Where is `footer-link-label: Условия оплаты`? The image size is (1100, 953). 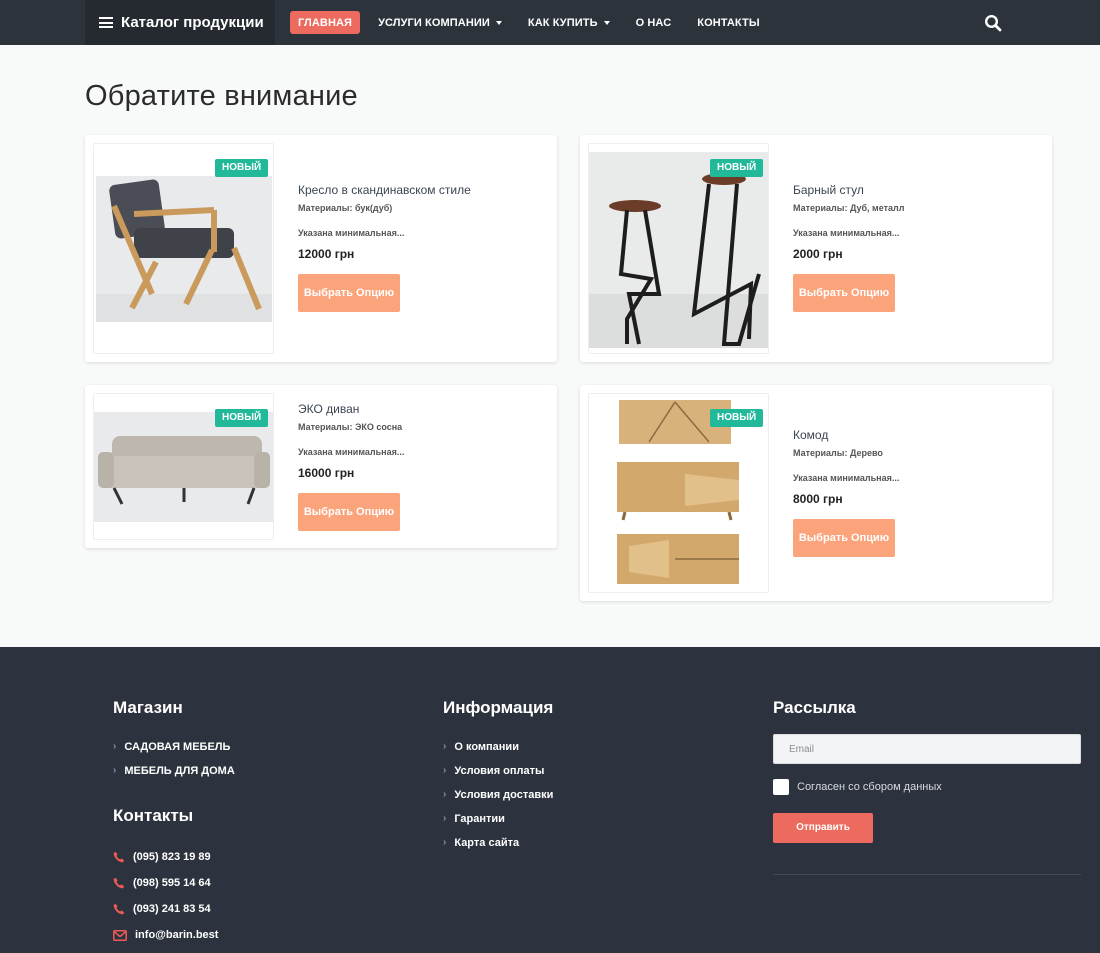 footer-link-label: Условия оплаты is located at coordinates (499, 771).